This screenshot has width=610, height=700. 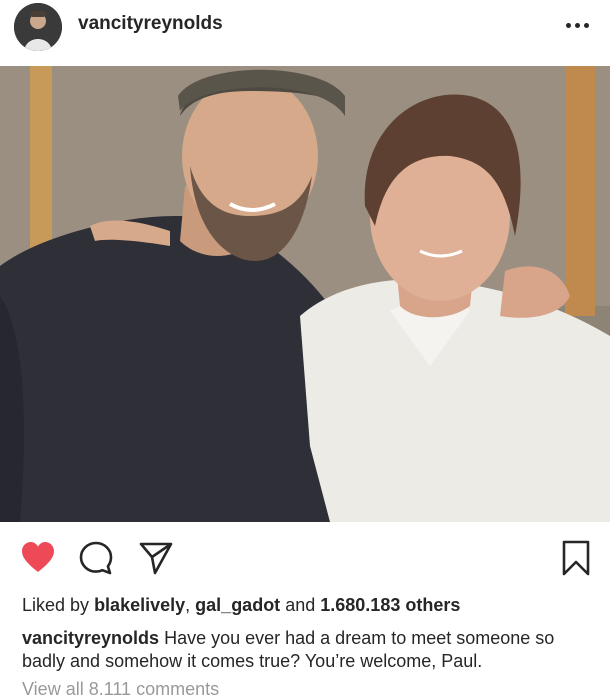 I want to click on more-horizontal-icon, so click(x=577, y=25).